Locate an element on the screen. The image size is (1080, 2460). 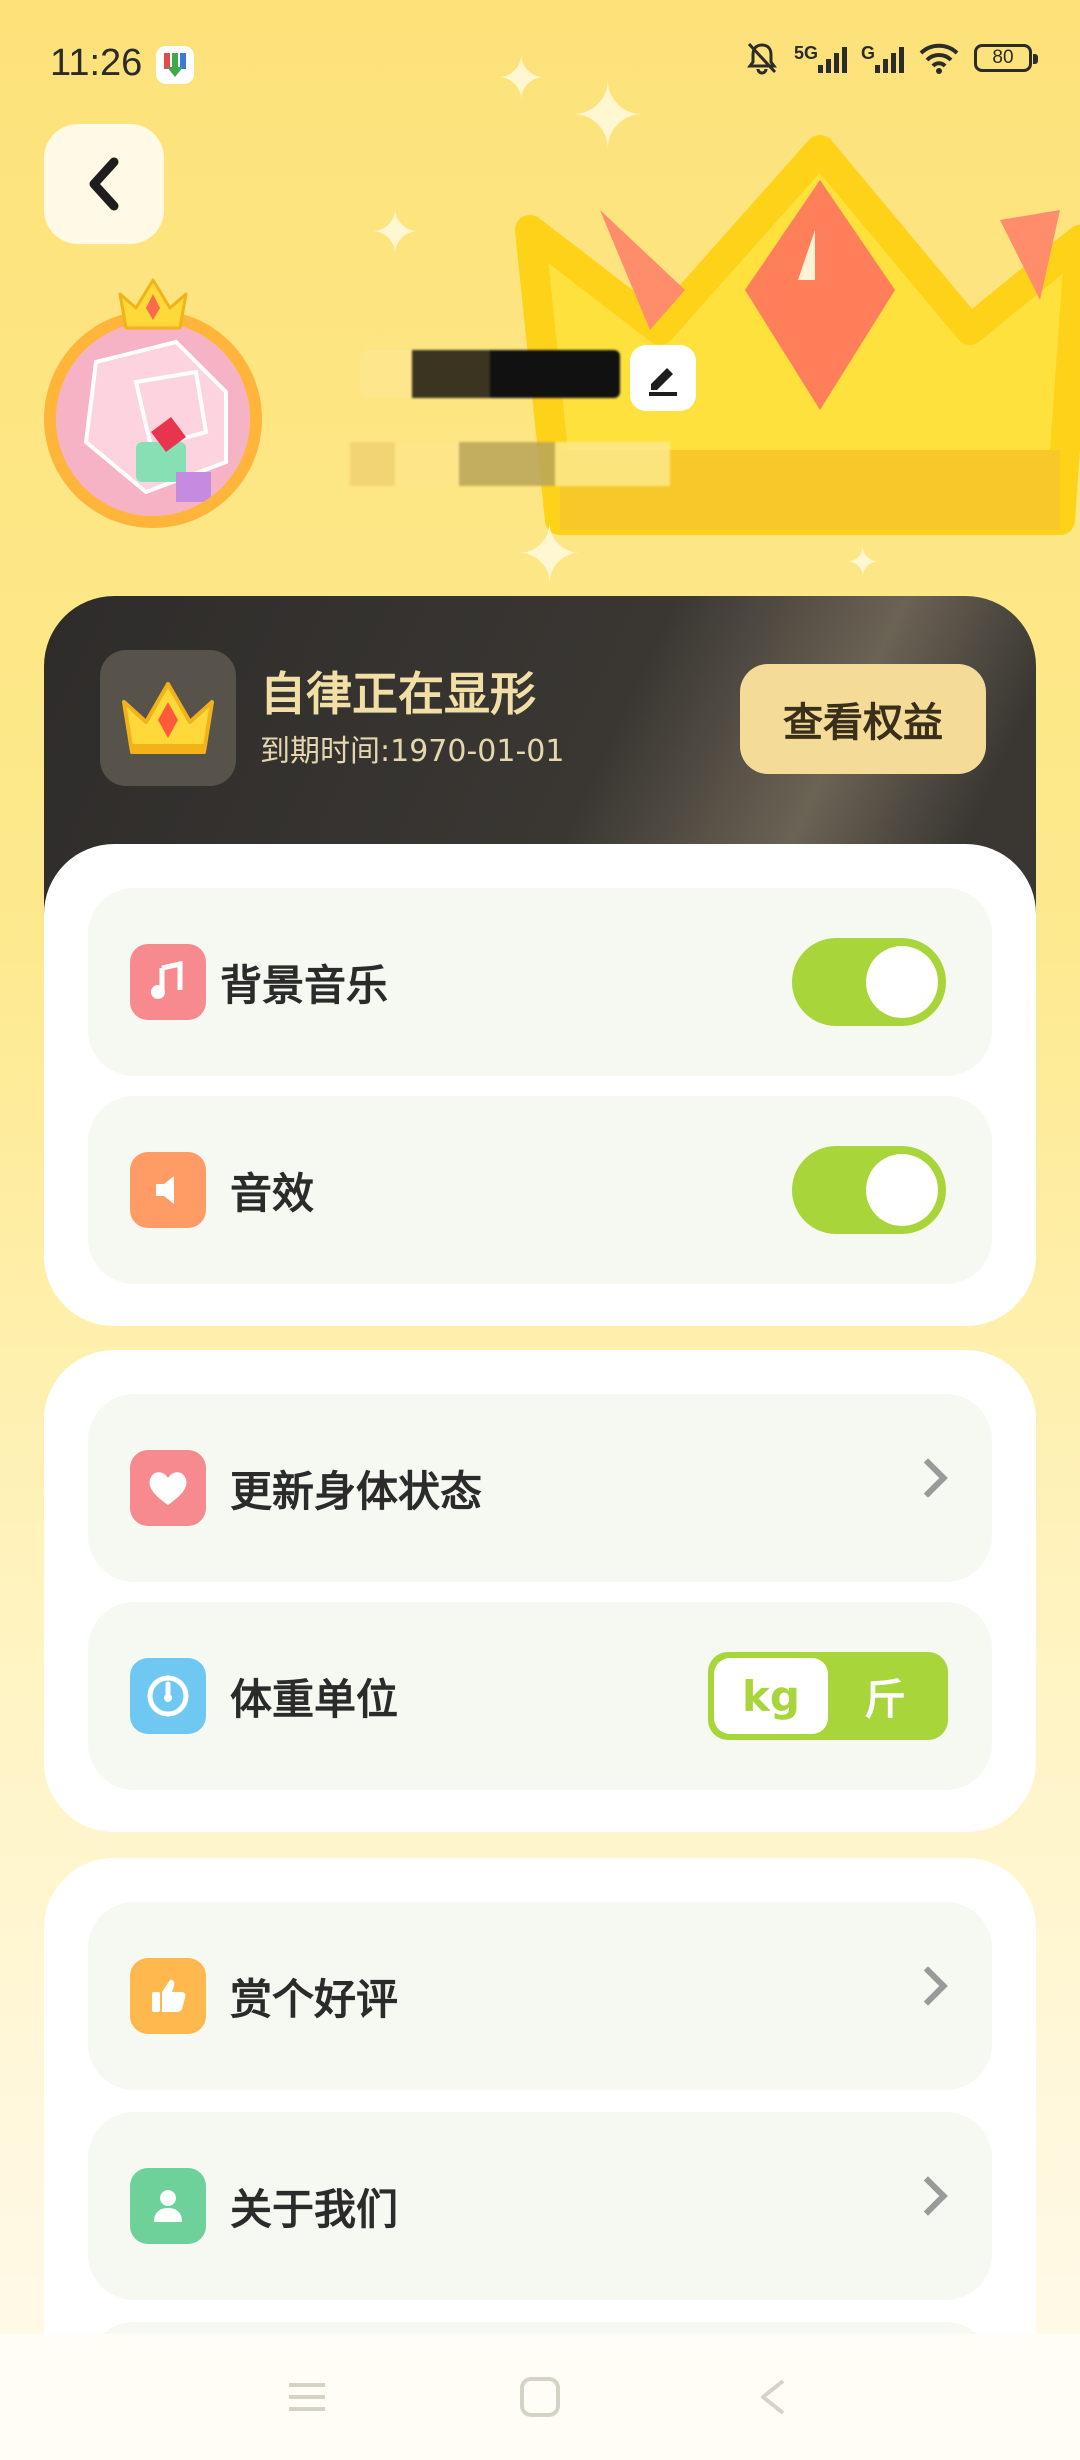
avatar is located at coordinates (153, 403).